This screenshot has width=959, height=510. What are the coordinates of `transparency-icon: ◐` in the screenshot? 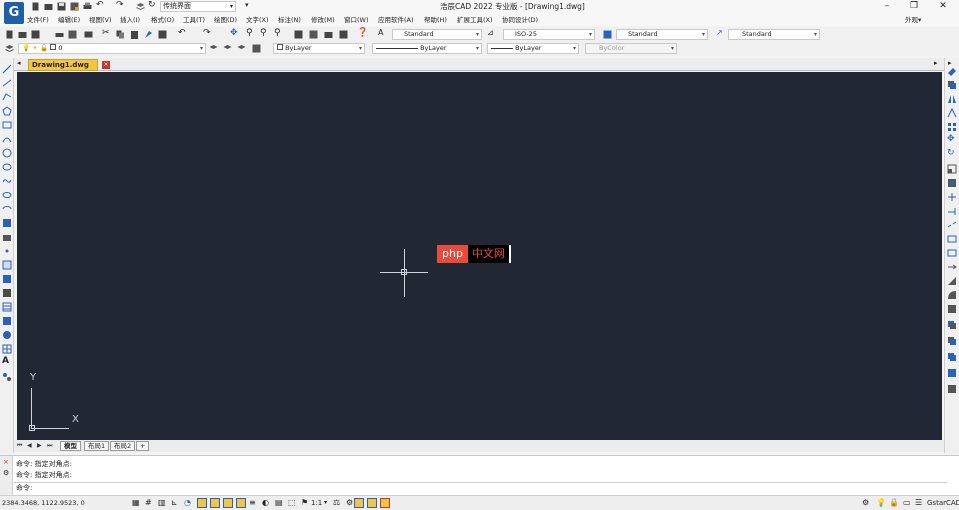 It's located at (267, 503).